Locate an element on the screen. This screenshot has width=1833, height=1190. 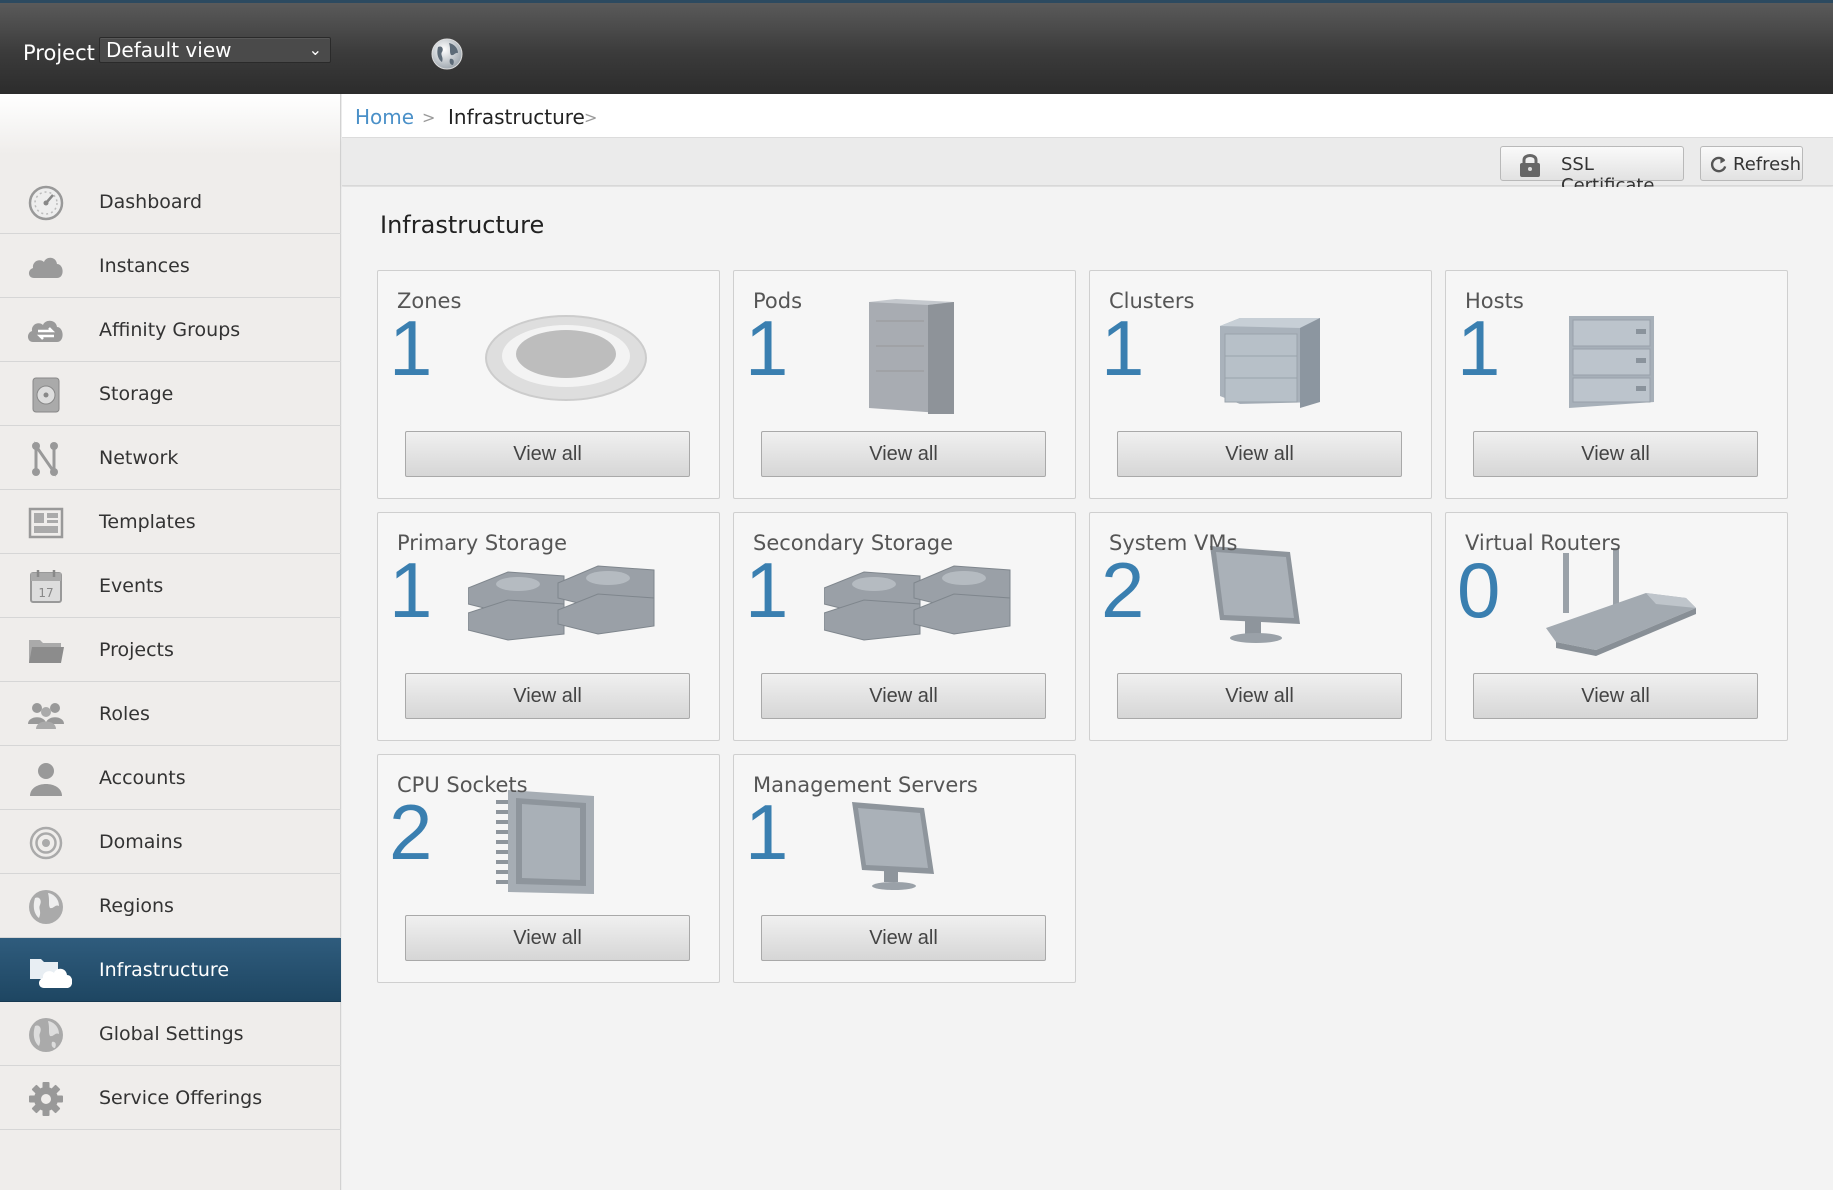
cluster-icon is located at coordinates (1270, 363).